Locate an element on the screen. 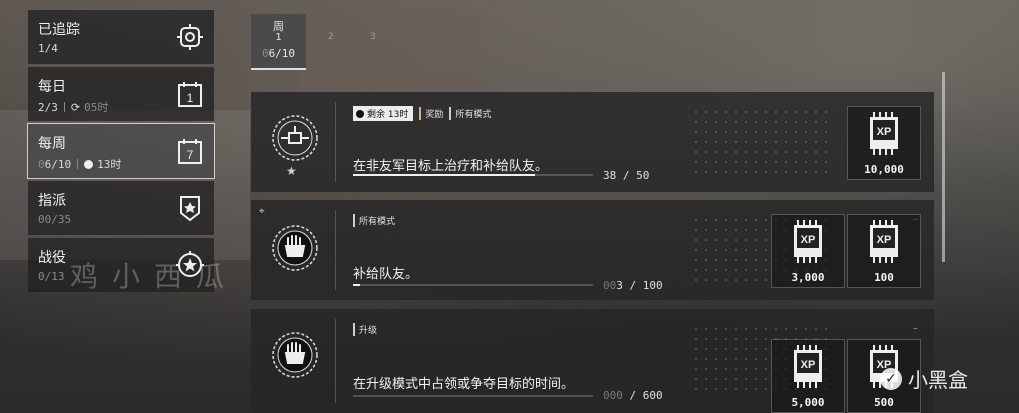 This screenshot has width=1019, height=413. category-progress: 0/13 is located at coordinates (51, 276).